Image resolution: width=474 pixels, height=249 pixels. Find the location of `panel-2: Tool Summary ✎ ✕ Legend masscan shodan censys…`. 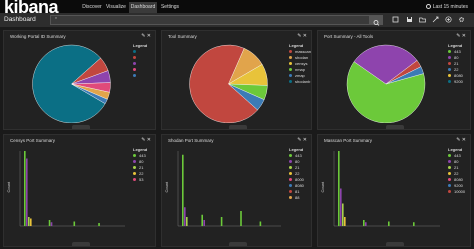

panel-2: Tool Summary ✎ ✕ Legend masscan shodan censys… is located at coordinates (236, 80).